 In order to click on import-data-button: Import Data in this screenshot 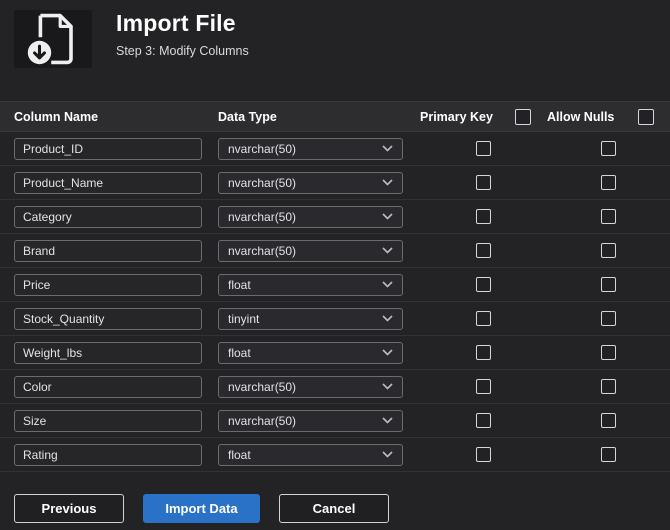, I will do `click(201, 508)`.